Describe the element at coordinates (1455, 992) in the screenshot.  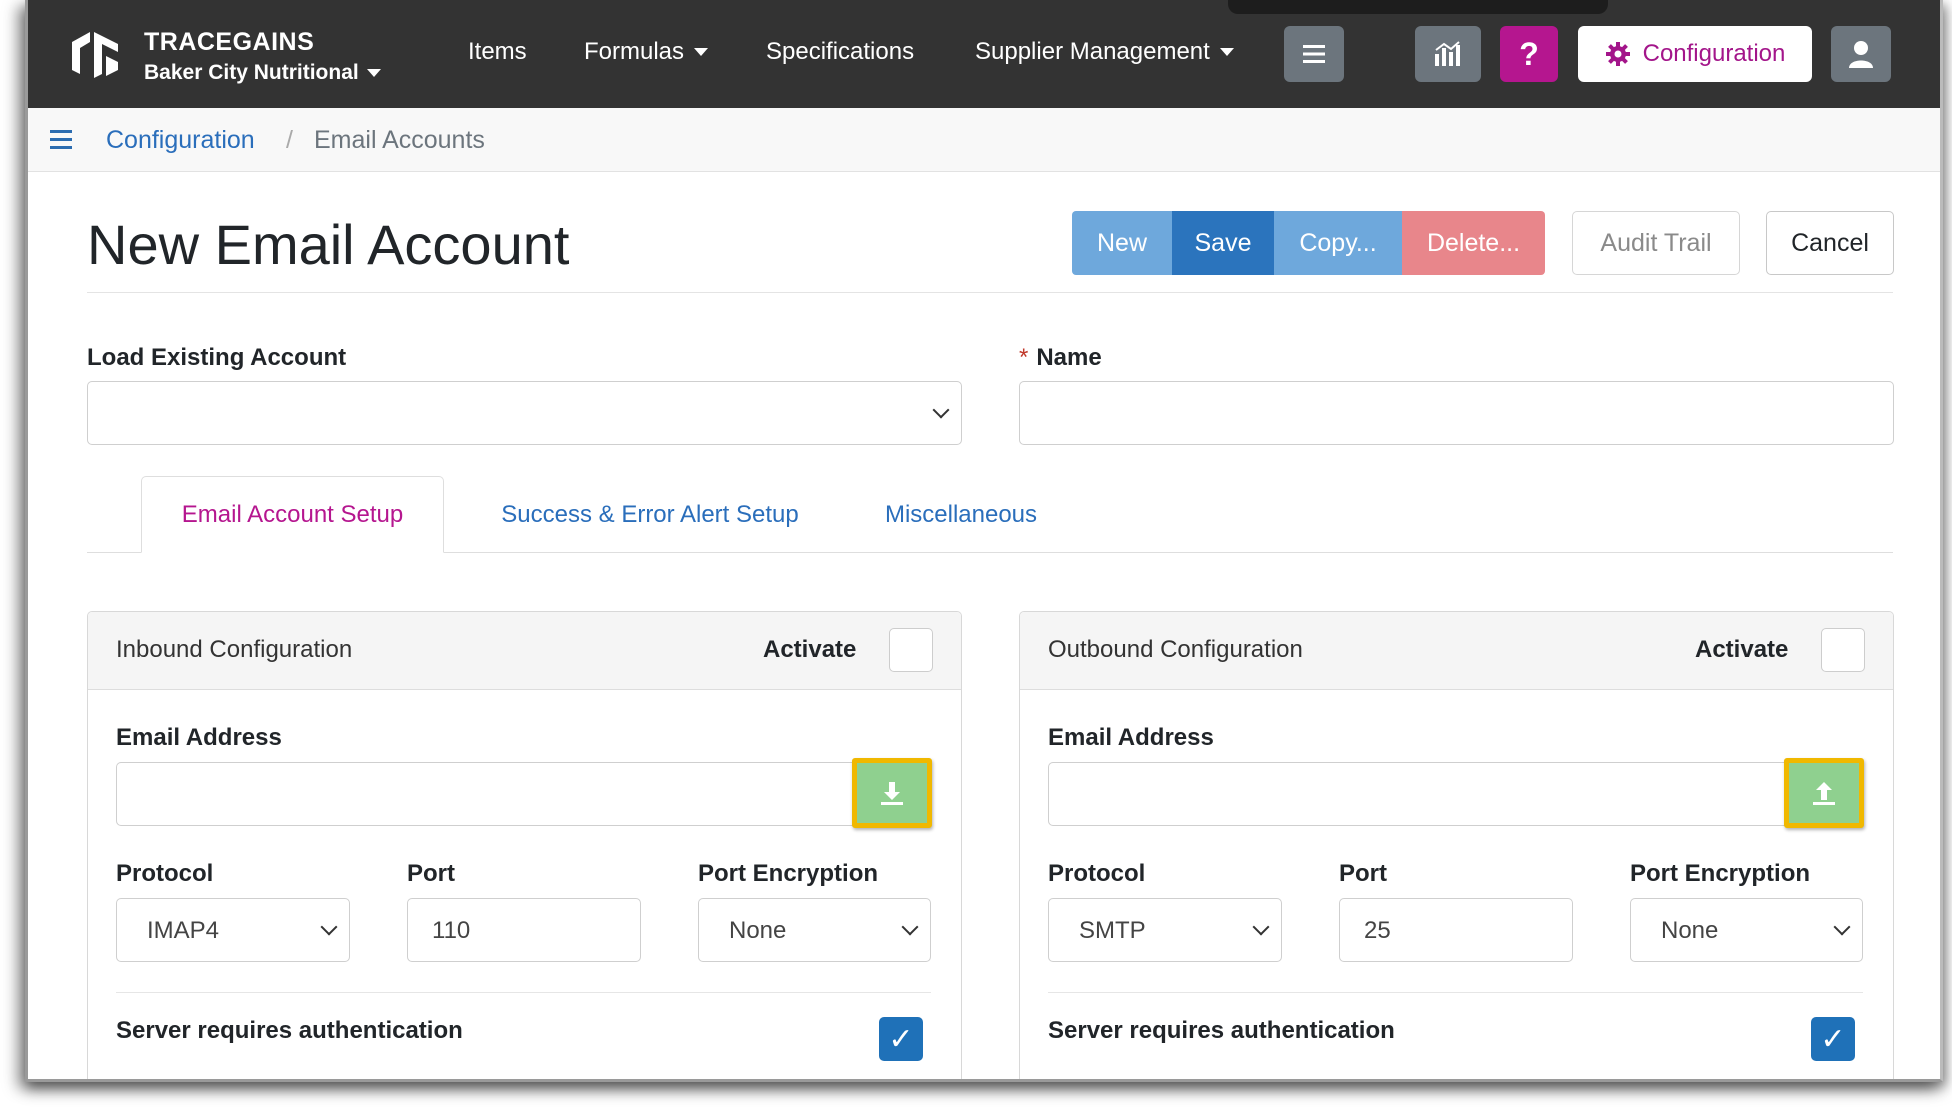
I see `outbound-divider` at that location.